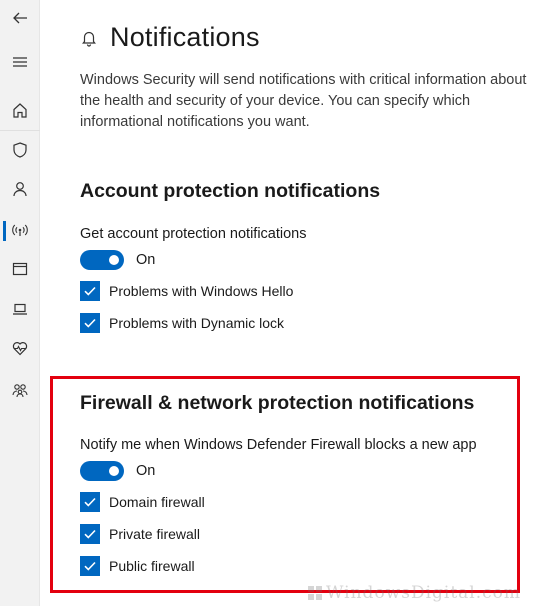  I want to click on nav-device-security, so click(20, 309).